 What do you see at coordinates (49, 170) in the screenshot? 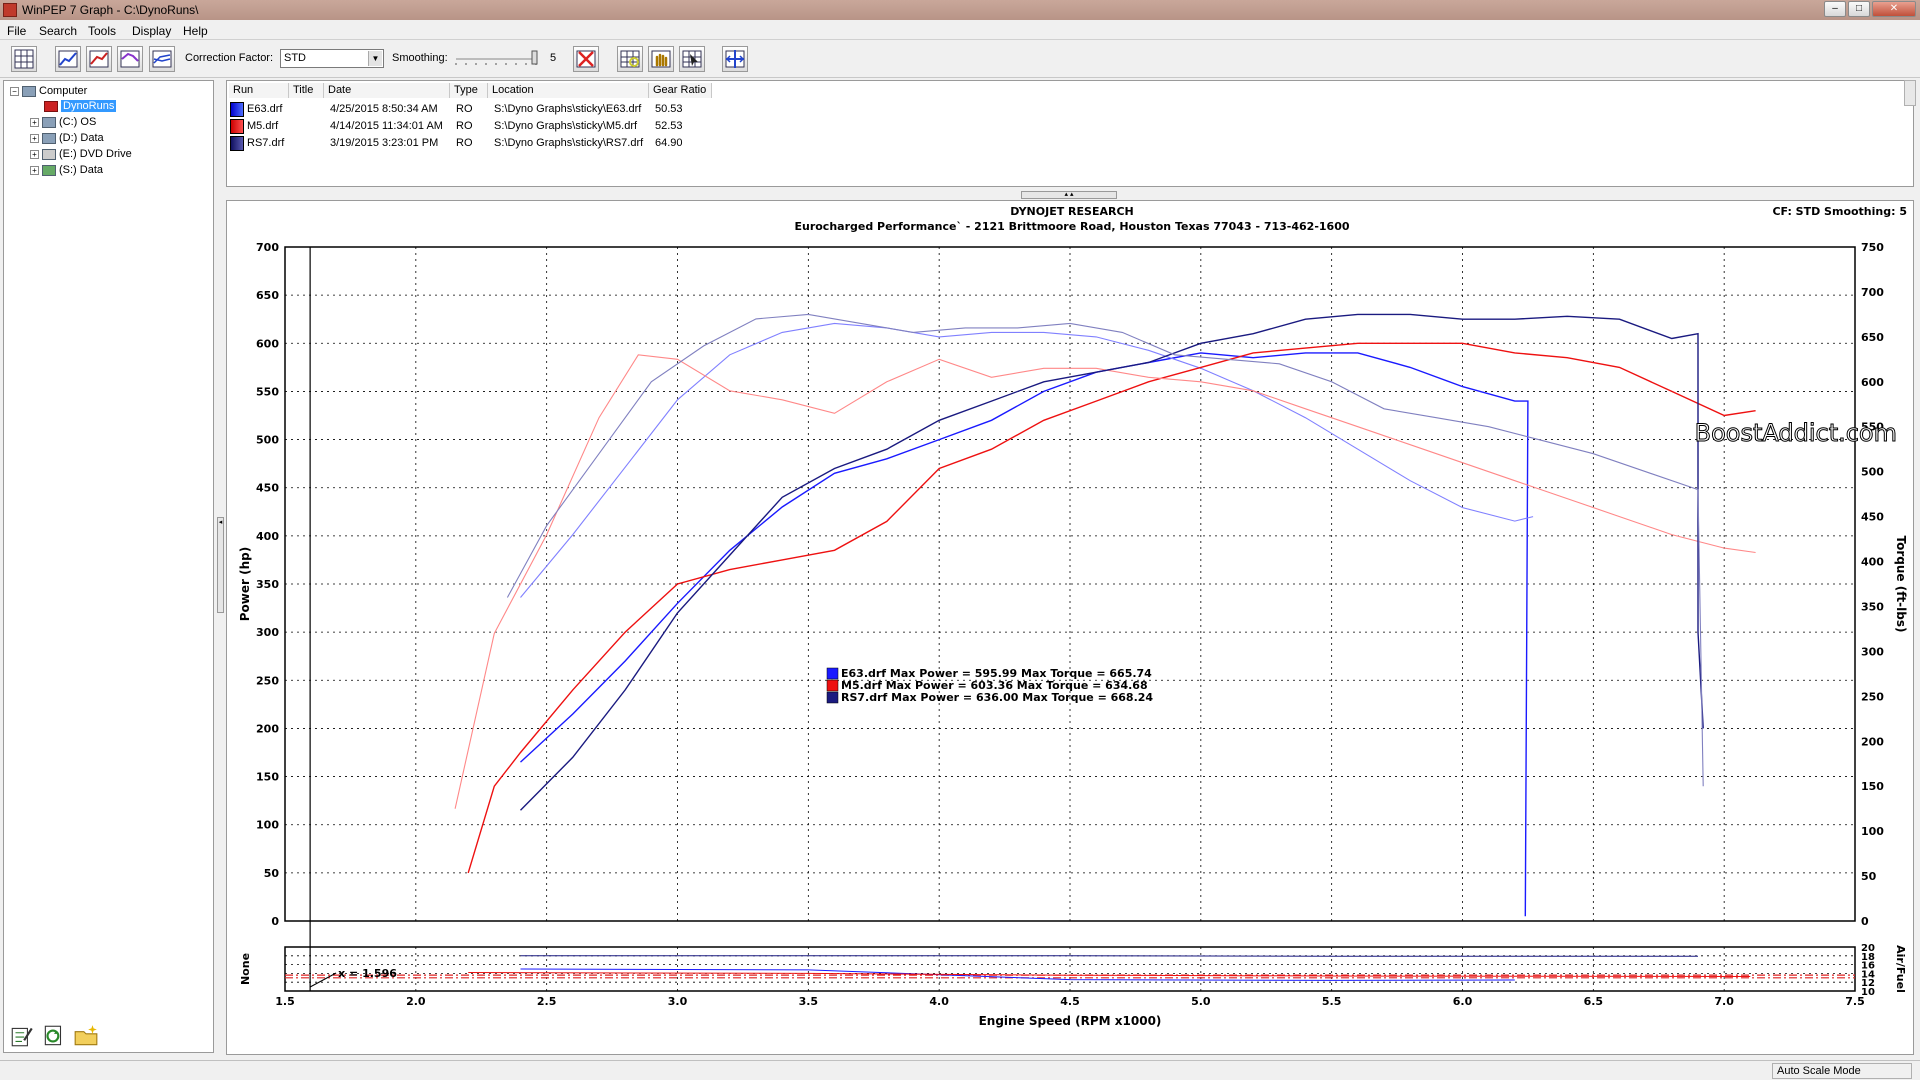
I see `network-drive-icon` at bounding box center [49, 170].